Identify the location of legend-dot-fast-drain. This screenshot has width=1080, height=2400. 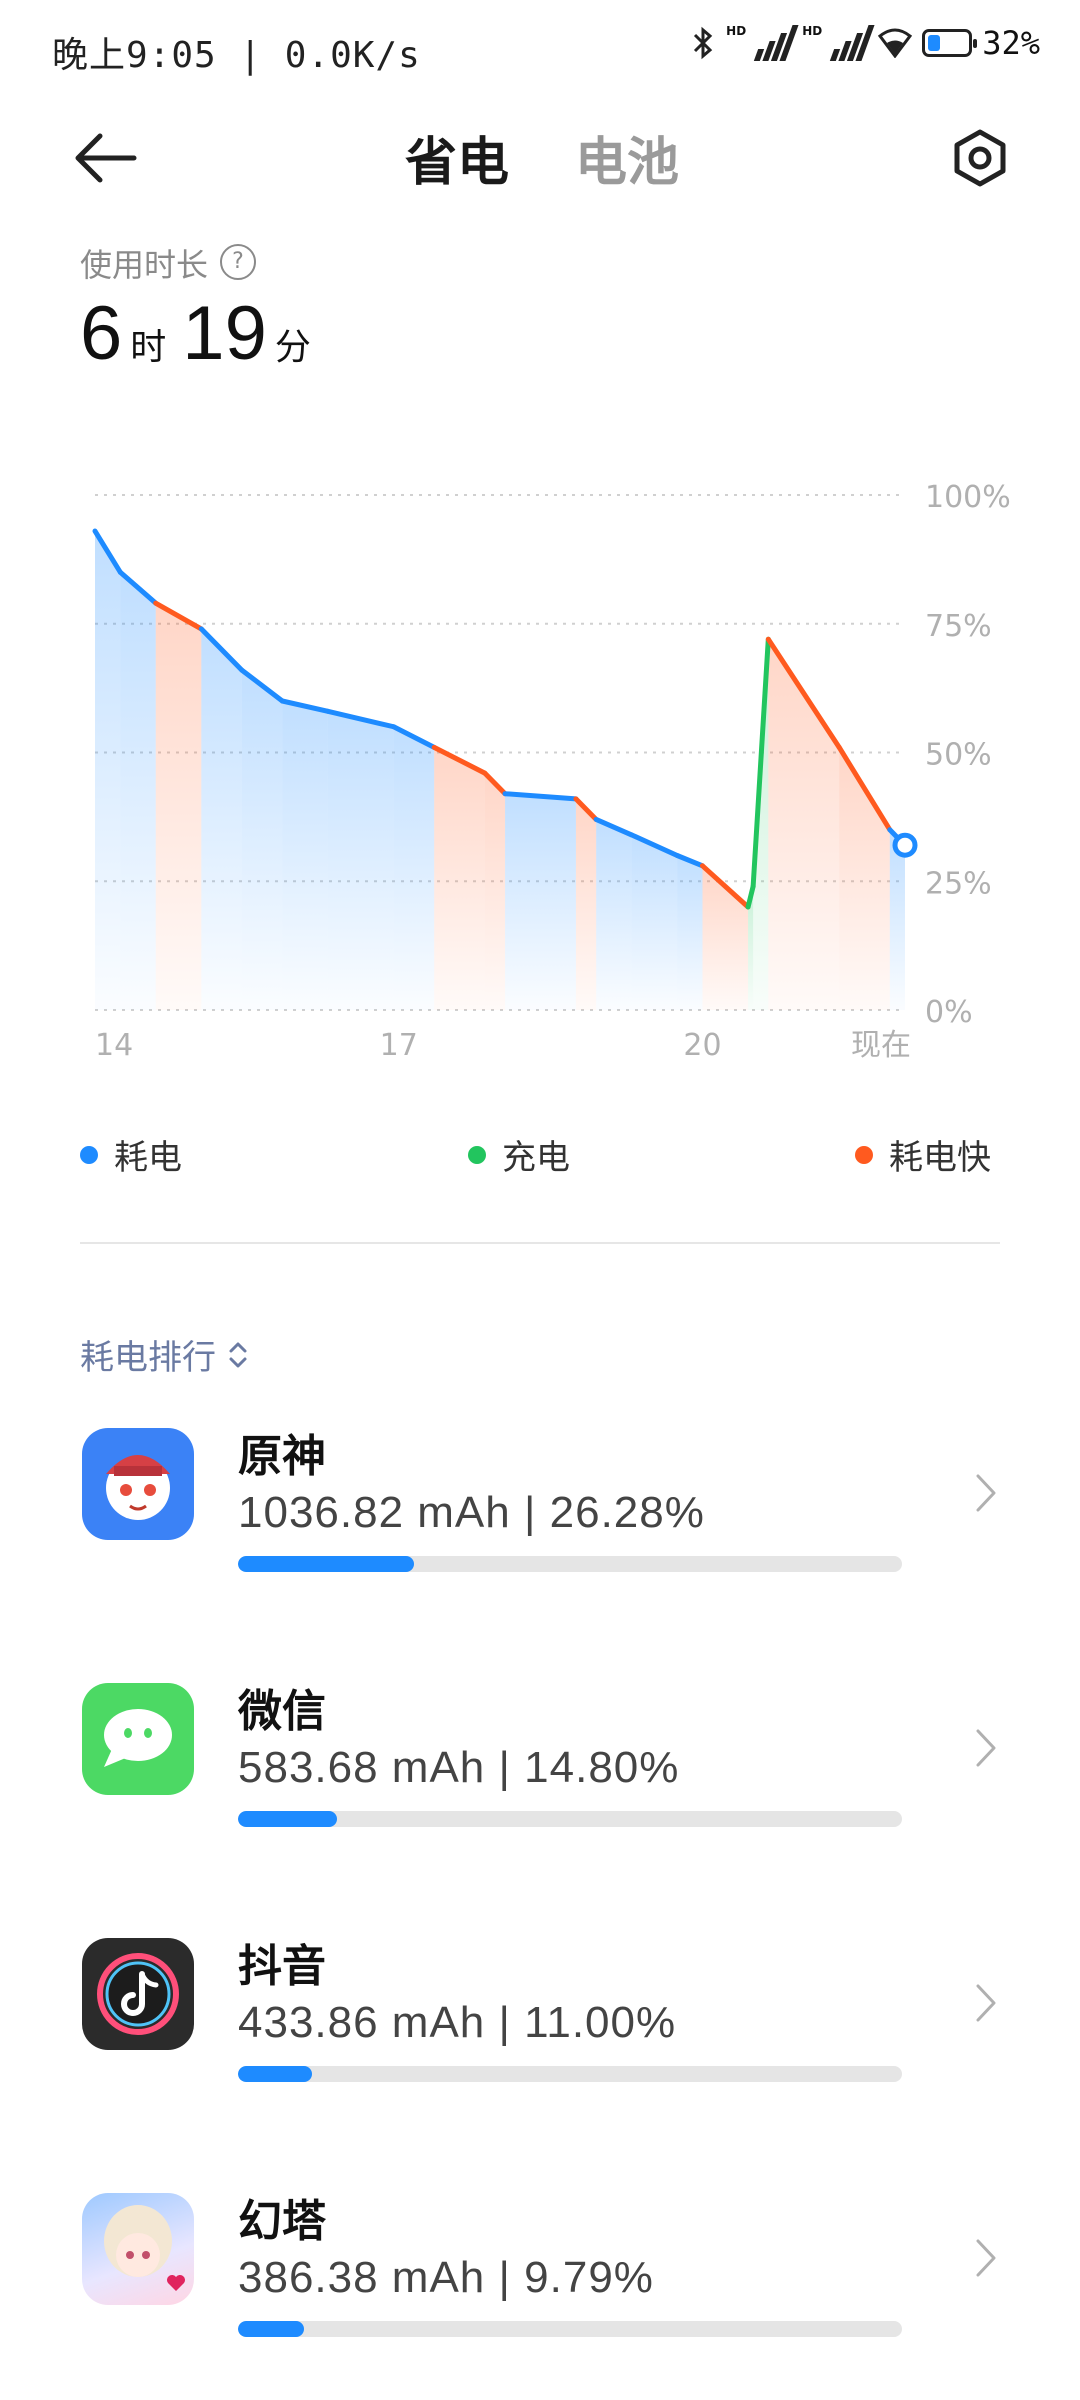
(864, 1154).